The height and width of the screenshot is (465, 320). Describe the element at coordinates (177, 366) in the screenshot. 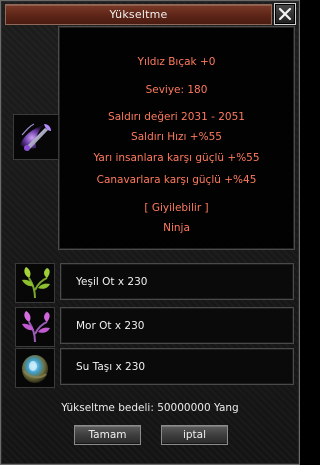

I see `material-field-3: Su Taşı x 230` at that location.